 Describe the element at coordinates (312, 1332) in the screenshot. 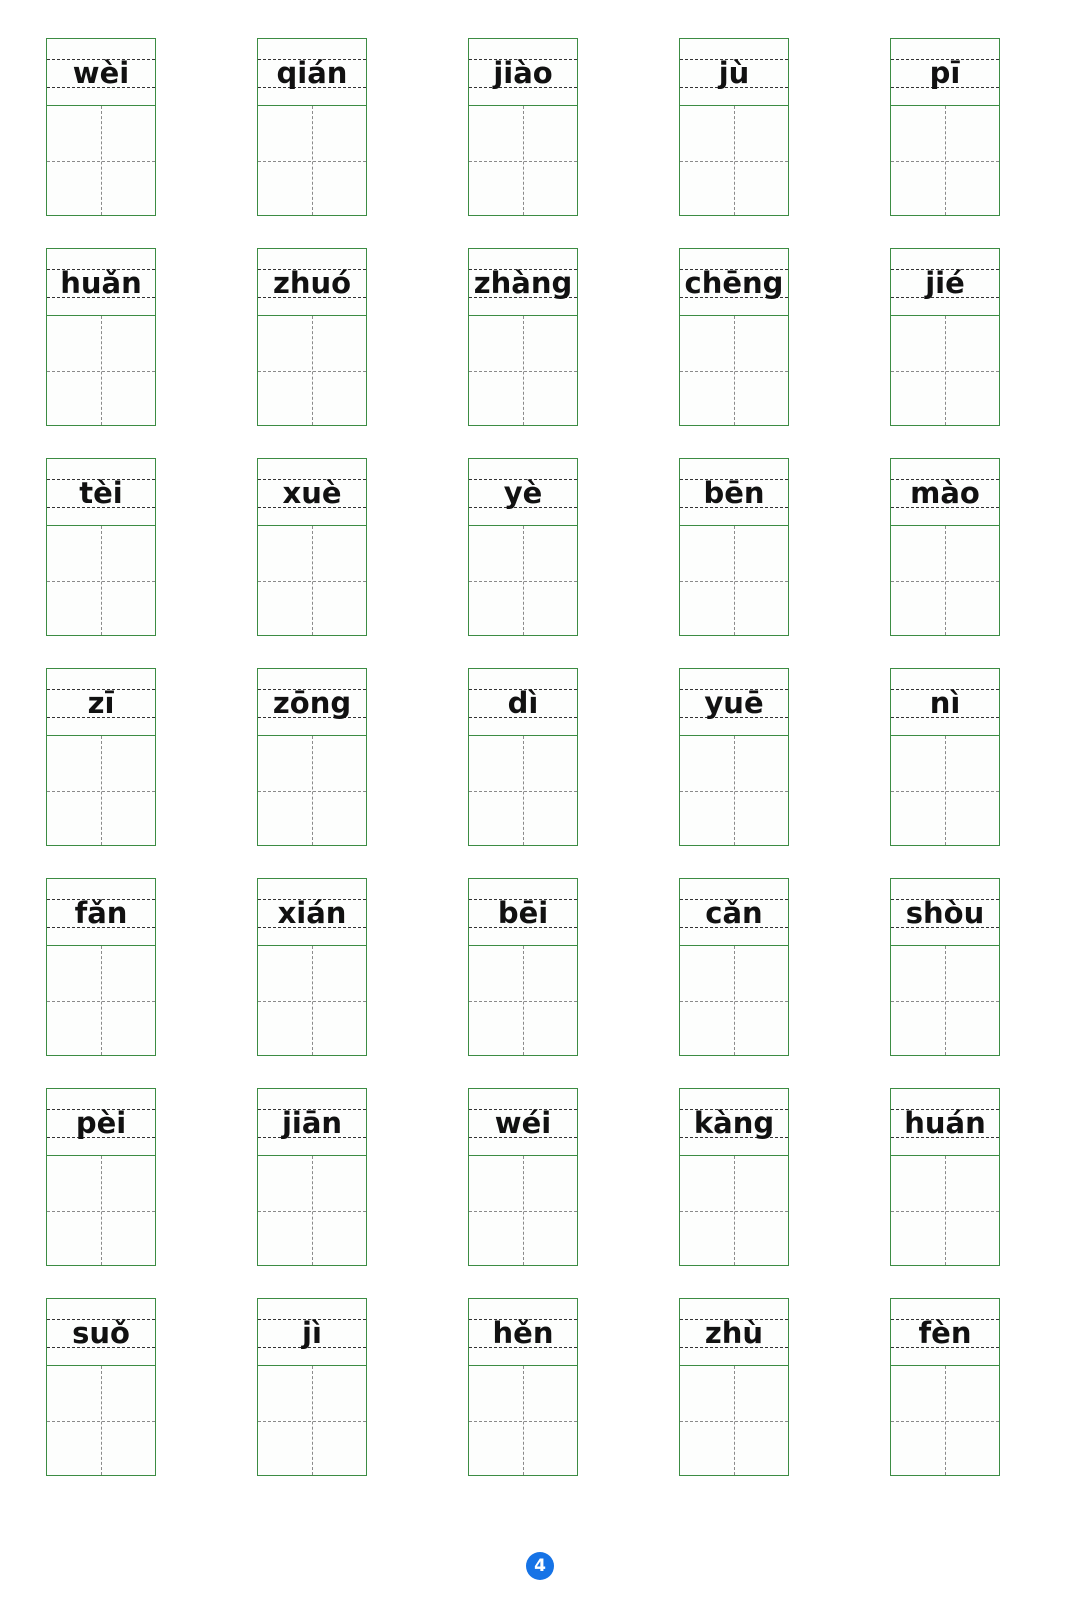

I see `pinyin-box: jì` at that location.